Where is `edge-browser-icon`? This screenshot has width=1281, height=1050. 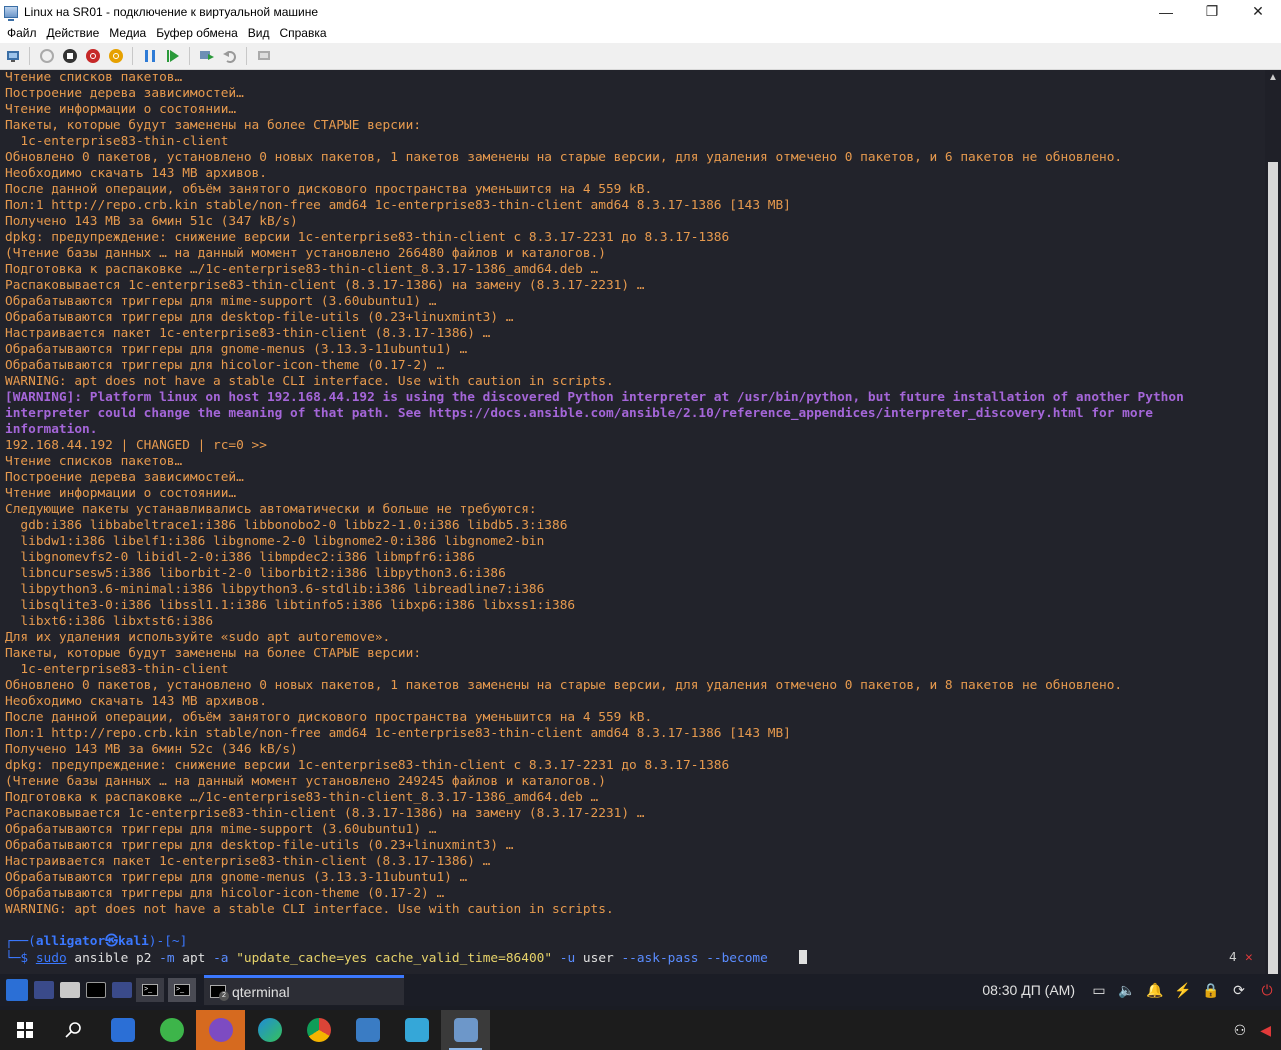 edge-browser-icon is located at coordinates (269, 1030).